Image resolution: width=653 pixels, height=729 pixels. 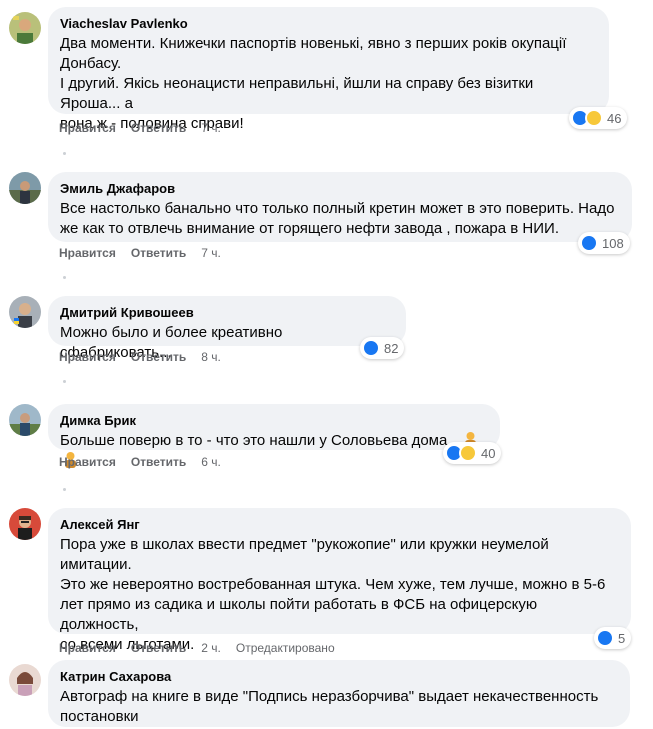 What do you see at coordinates (227, 312) in the screenshot?
I see `comment-author: Дмитрий Кривошеев` at bounding box center [227, 312].